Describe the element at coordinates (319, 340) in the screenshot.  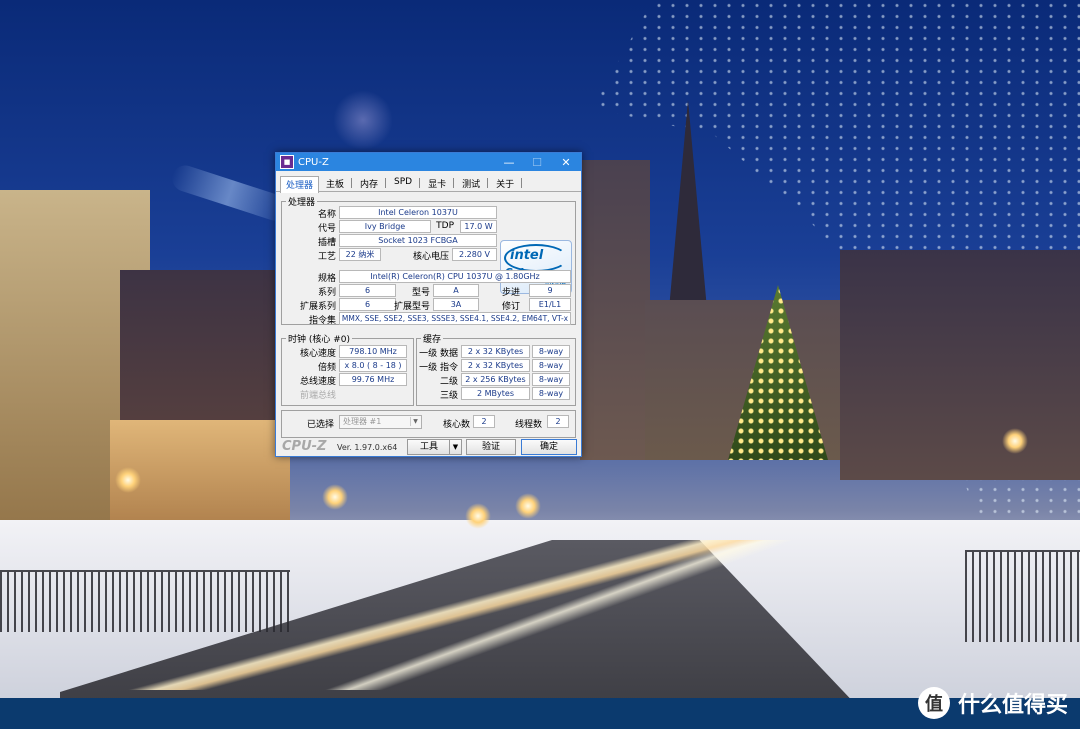
I see `clocks-group-label: 时钟 (核心 #0)` at that location.